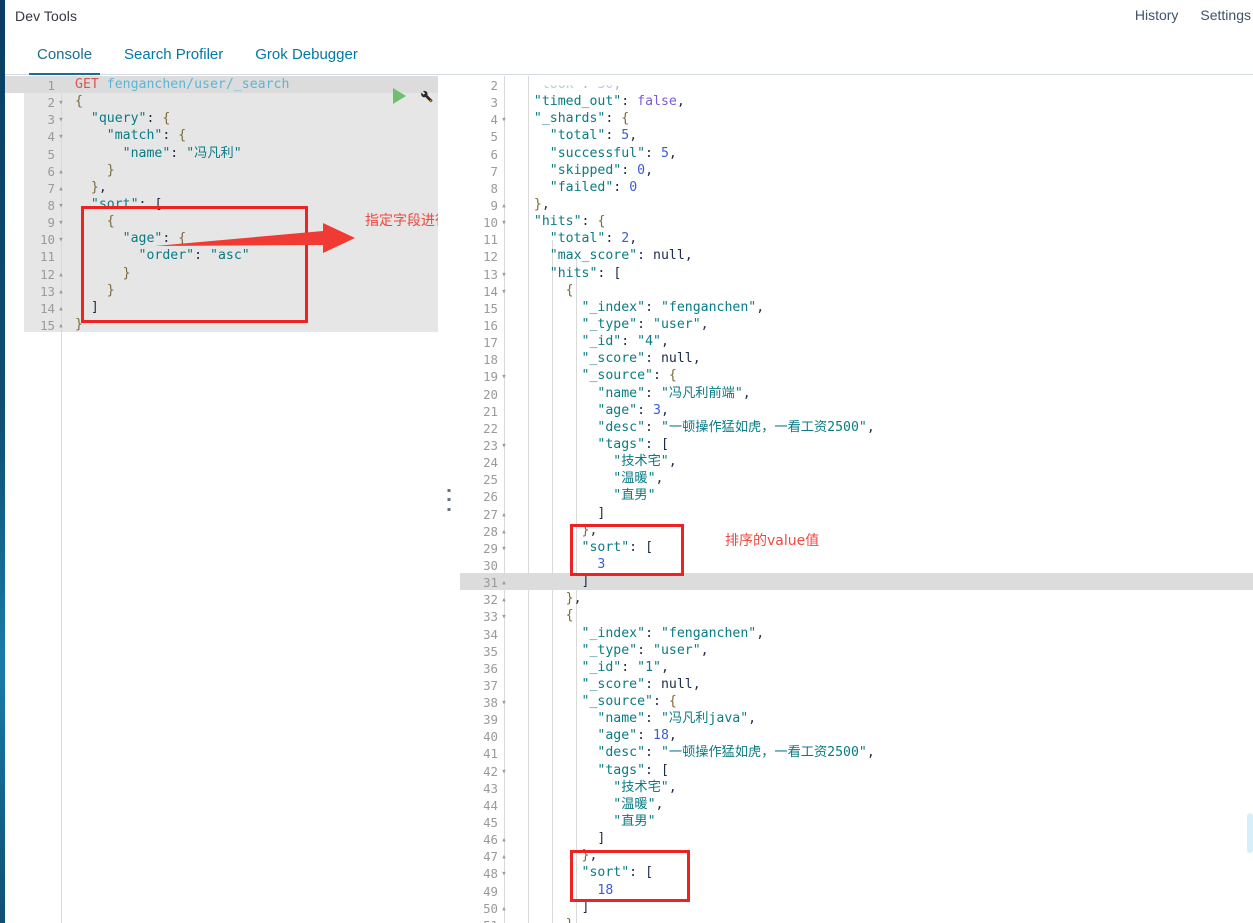 The height and width of the screenshot is (923, 1253). I want to click on code-line: 29 ▾ "sort": [, so click(856, 547).